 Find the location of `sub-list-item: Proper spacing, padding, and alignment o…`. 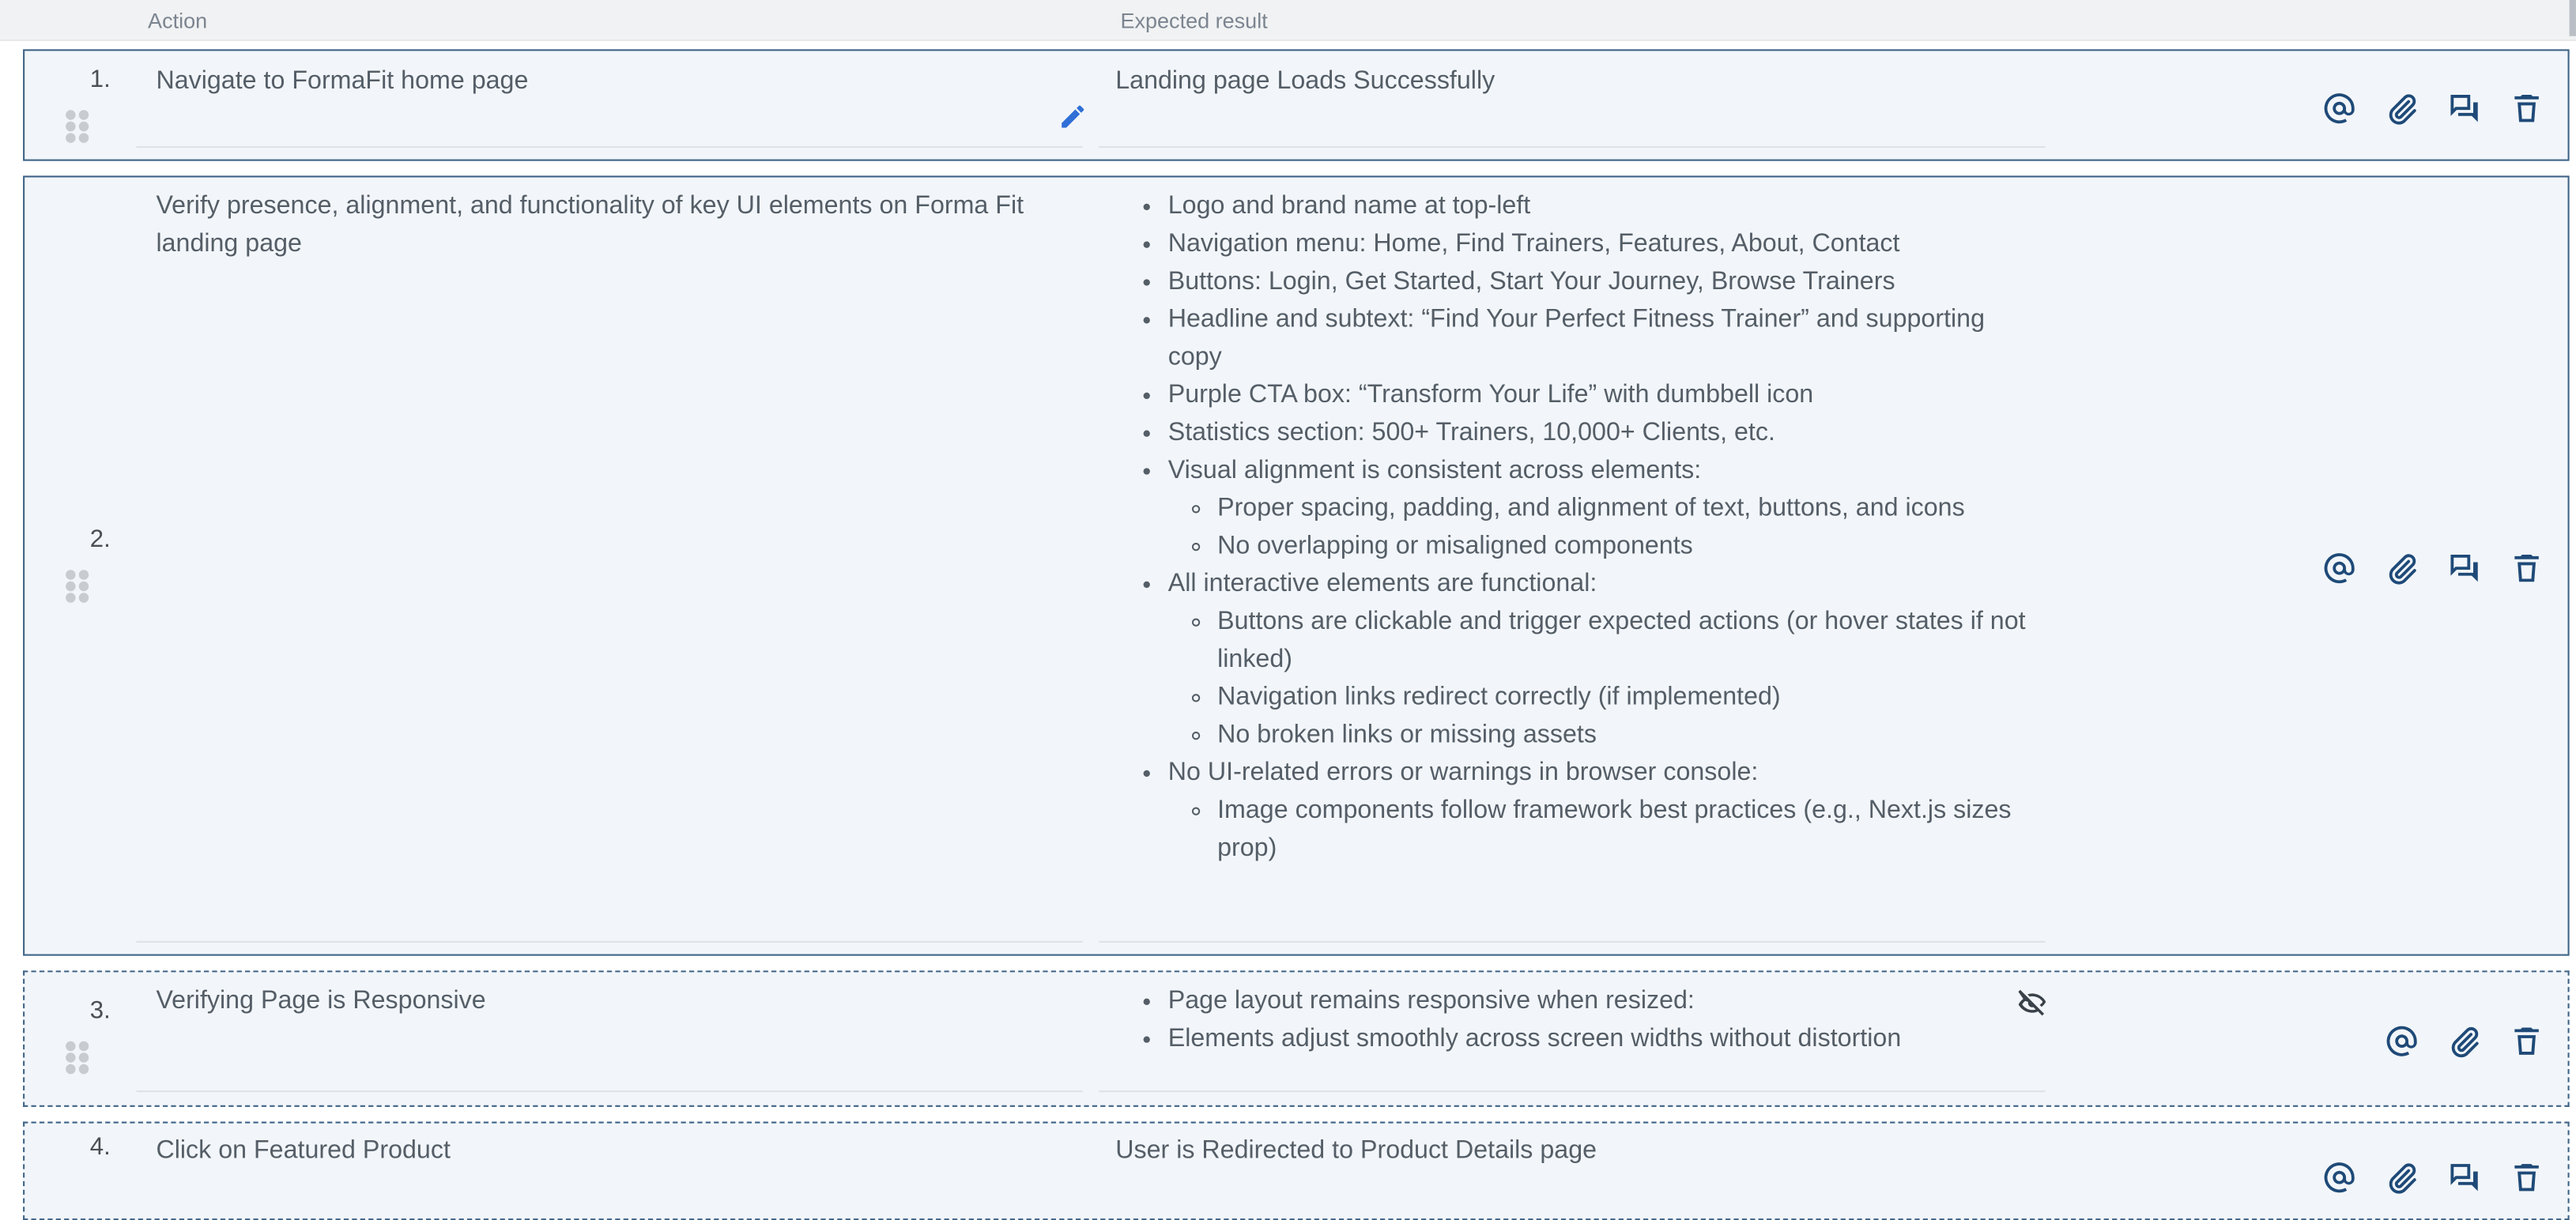

sub-list-item: Proper spacing, padding, and alignment o… is located at coordinates (1626, 508).